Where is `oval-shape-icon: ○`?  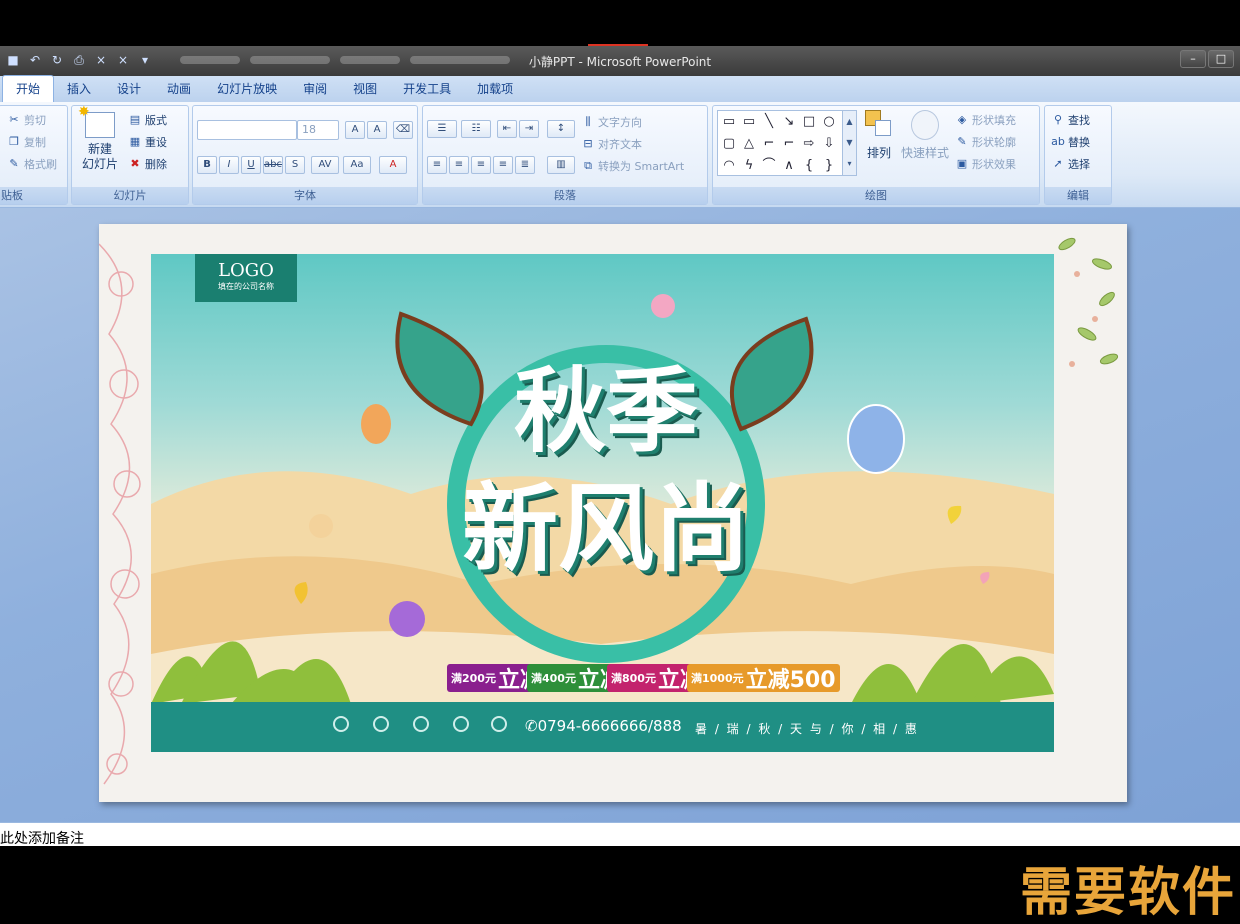 oval-shape-icon: ○ is located at coordinates (829, 122).